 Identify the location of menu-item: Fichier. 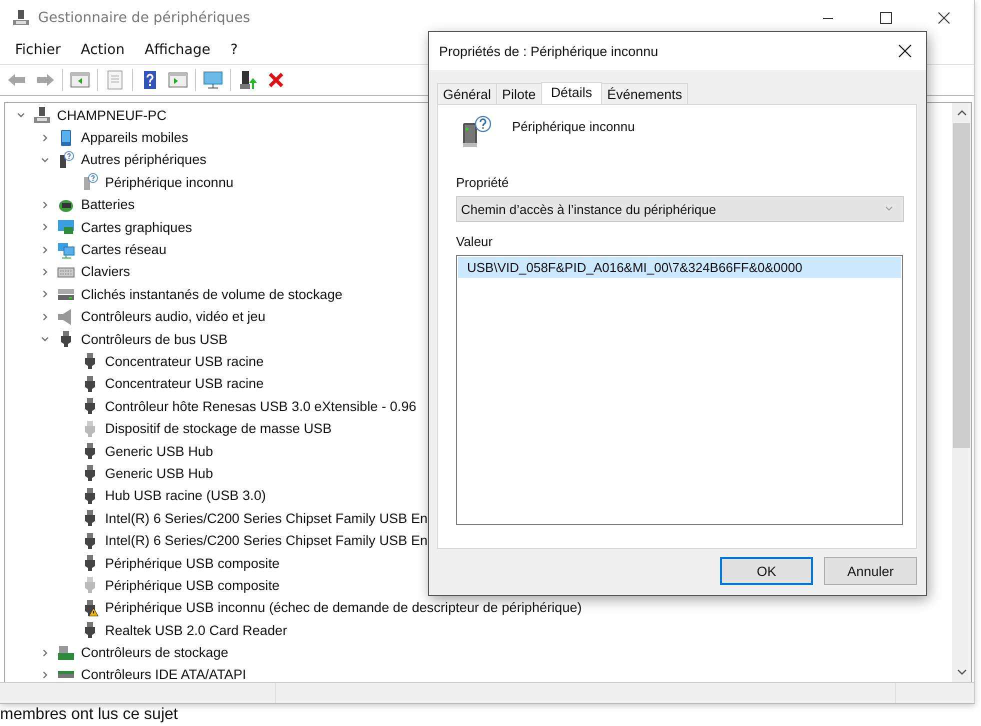
(38, 50).